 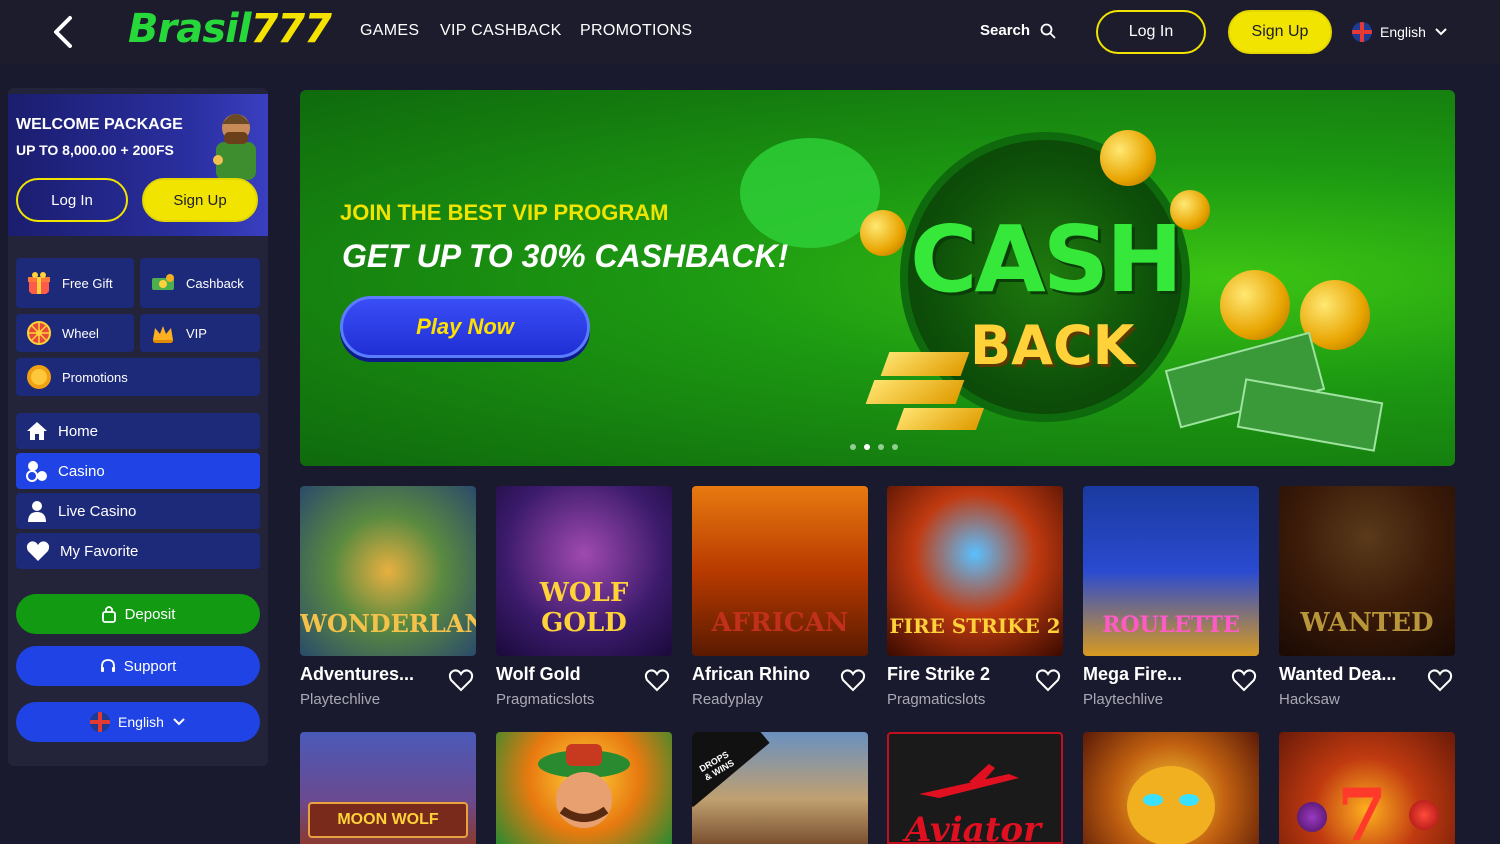 I want to click on language-label: English, so click(x=1403, y=32).